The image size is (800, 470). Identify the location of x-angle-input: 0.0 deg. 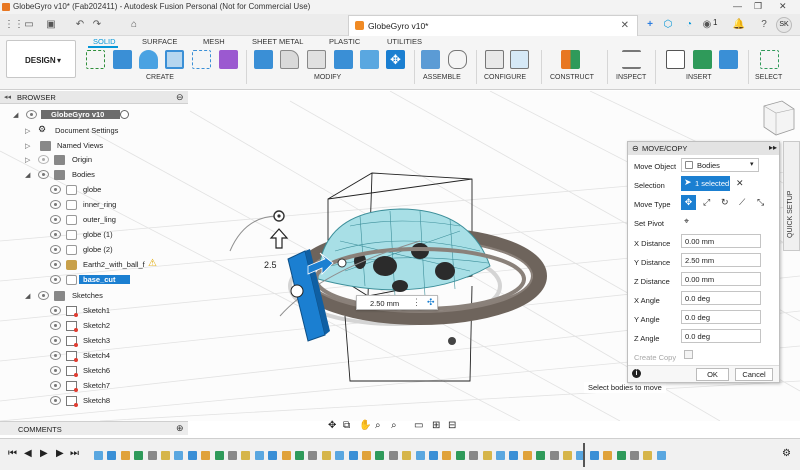
(721, 298).